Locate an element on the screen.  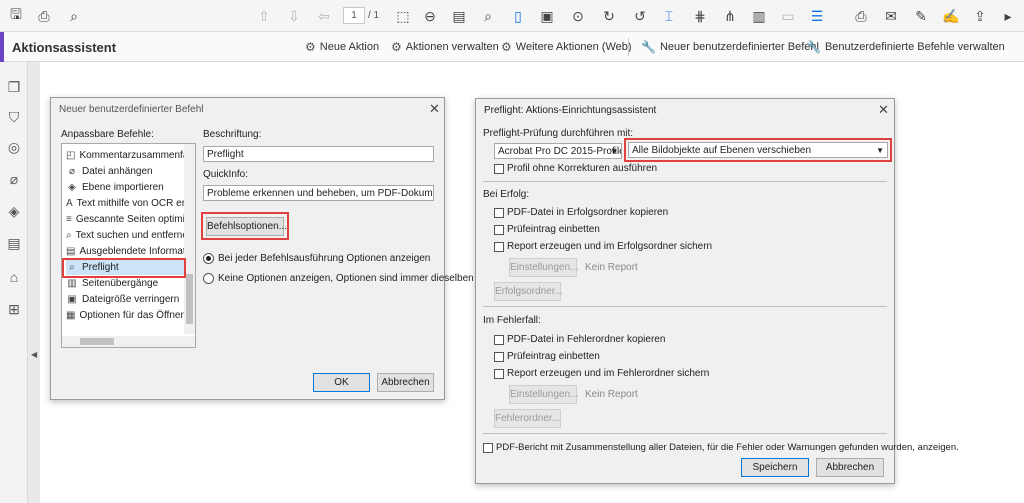
bookmark-icon: ⛉ is located at coordinates (14, 117).